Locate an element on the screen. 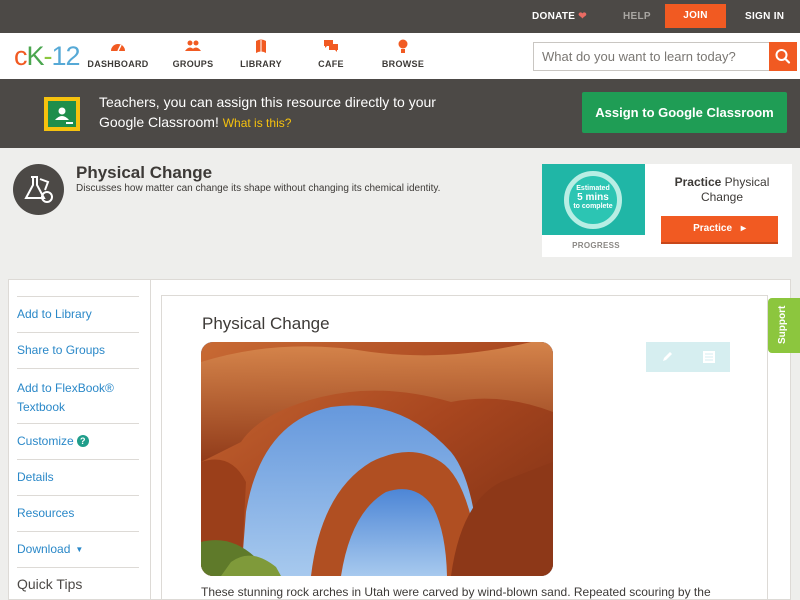 The width and height of the screenshot is (800, 600). sidebar-item-label: Customize is located at coordinates (45, 441).